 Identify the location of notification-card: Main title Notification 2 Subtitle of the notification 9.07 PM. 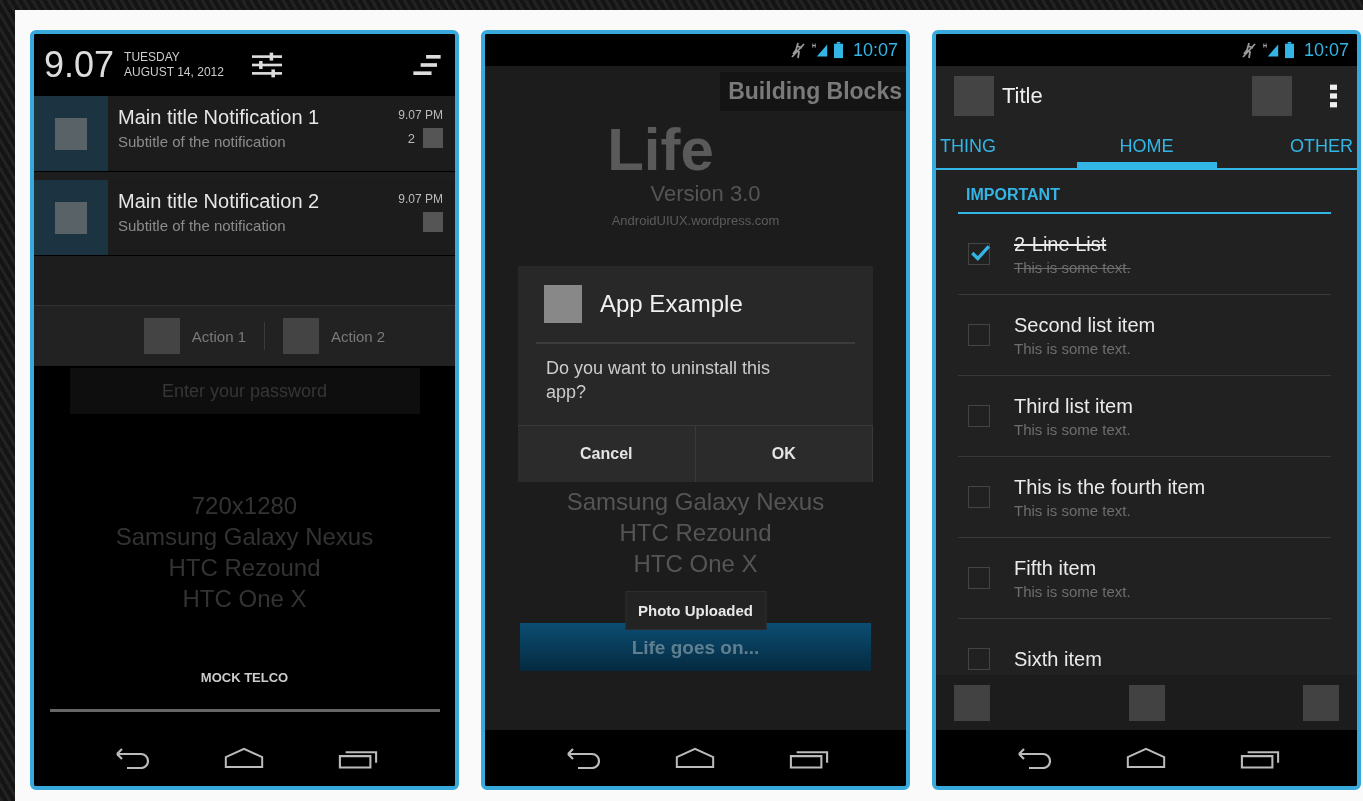
(244, 218).